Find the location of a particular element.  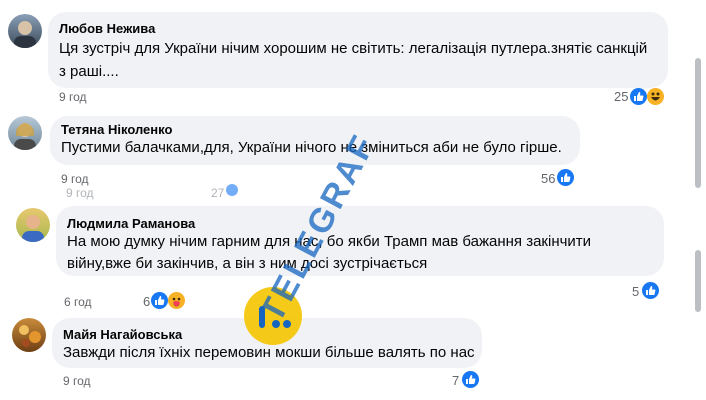

comment-time: 9 год is located at coordinates (77, 381).